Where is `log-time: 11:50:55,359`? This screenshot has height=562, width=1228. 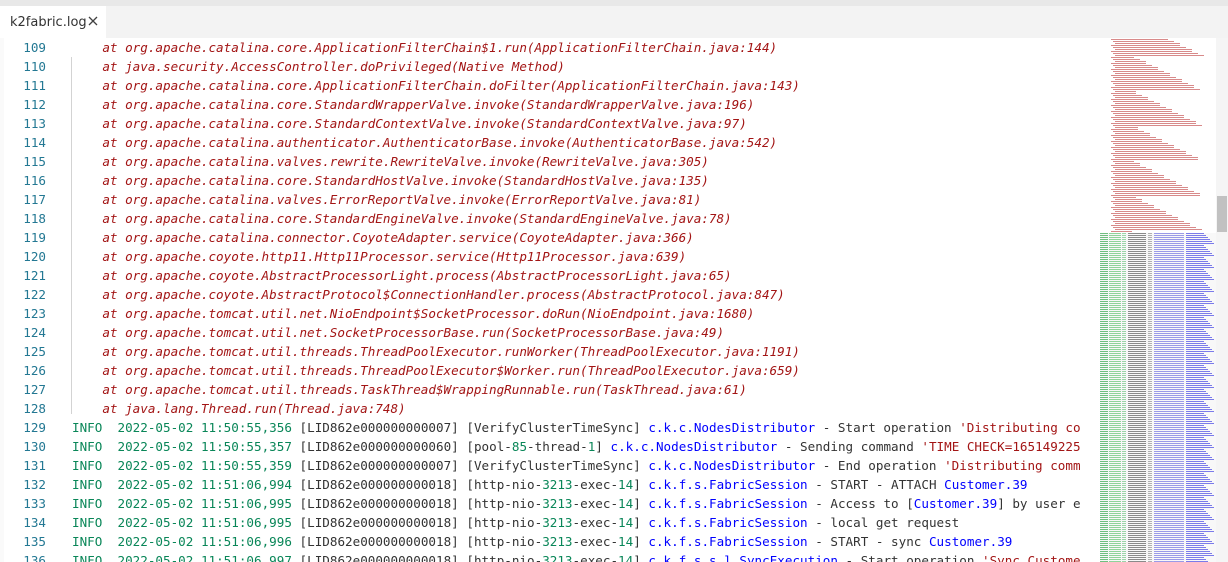 log-time: 11:50:55,359 is located at coordinates (246, 465).